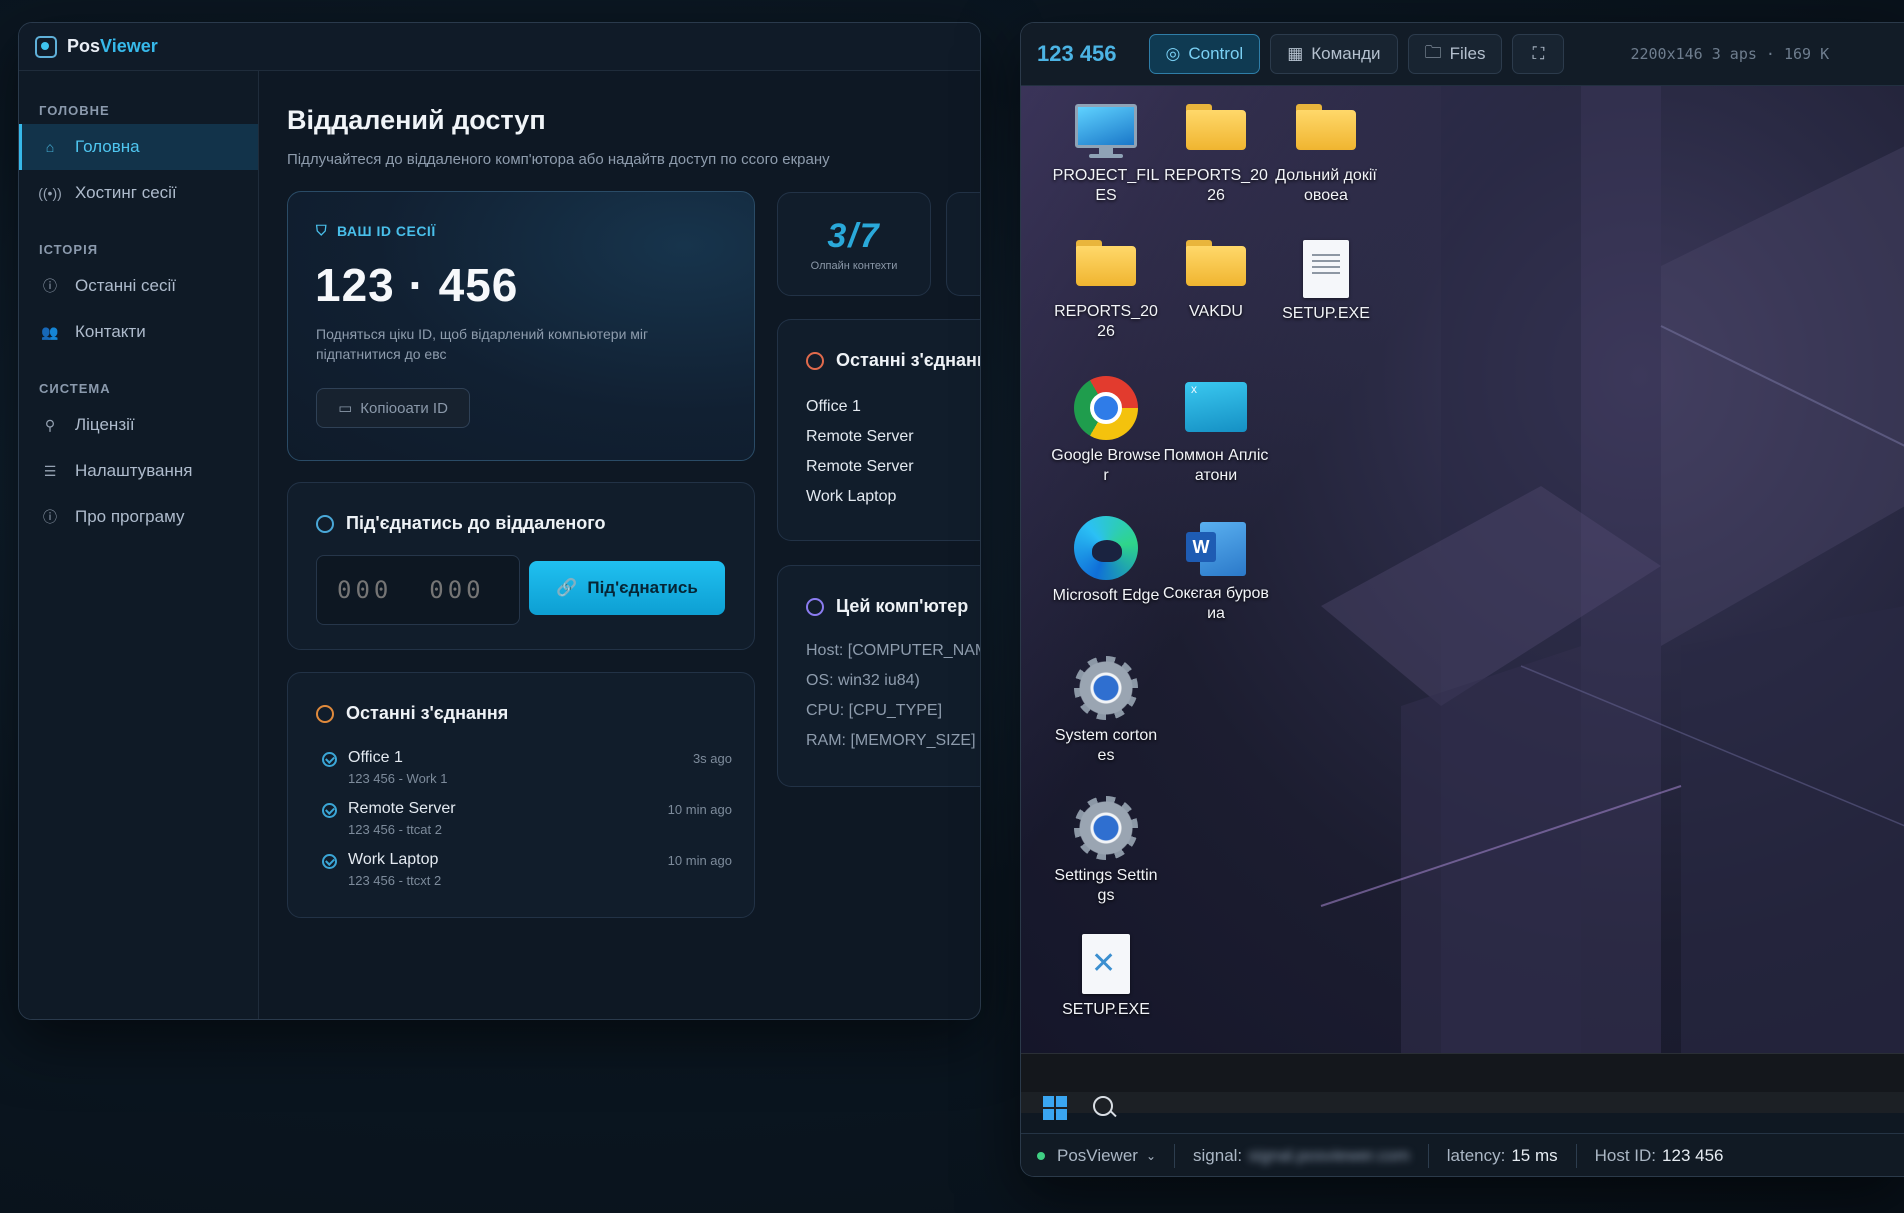 The image size is (1904, 1213). Describe the element at coordinates (50, 147) in the screenshot. I see `home-icon: ⌂` at that location.